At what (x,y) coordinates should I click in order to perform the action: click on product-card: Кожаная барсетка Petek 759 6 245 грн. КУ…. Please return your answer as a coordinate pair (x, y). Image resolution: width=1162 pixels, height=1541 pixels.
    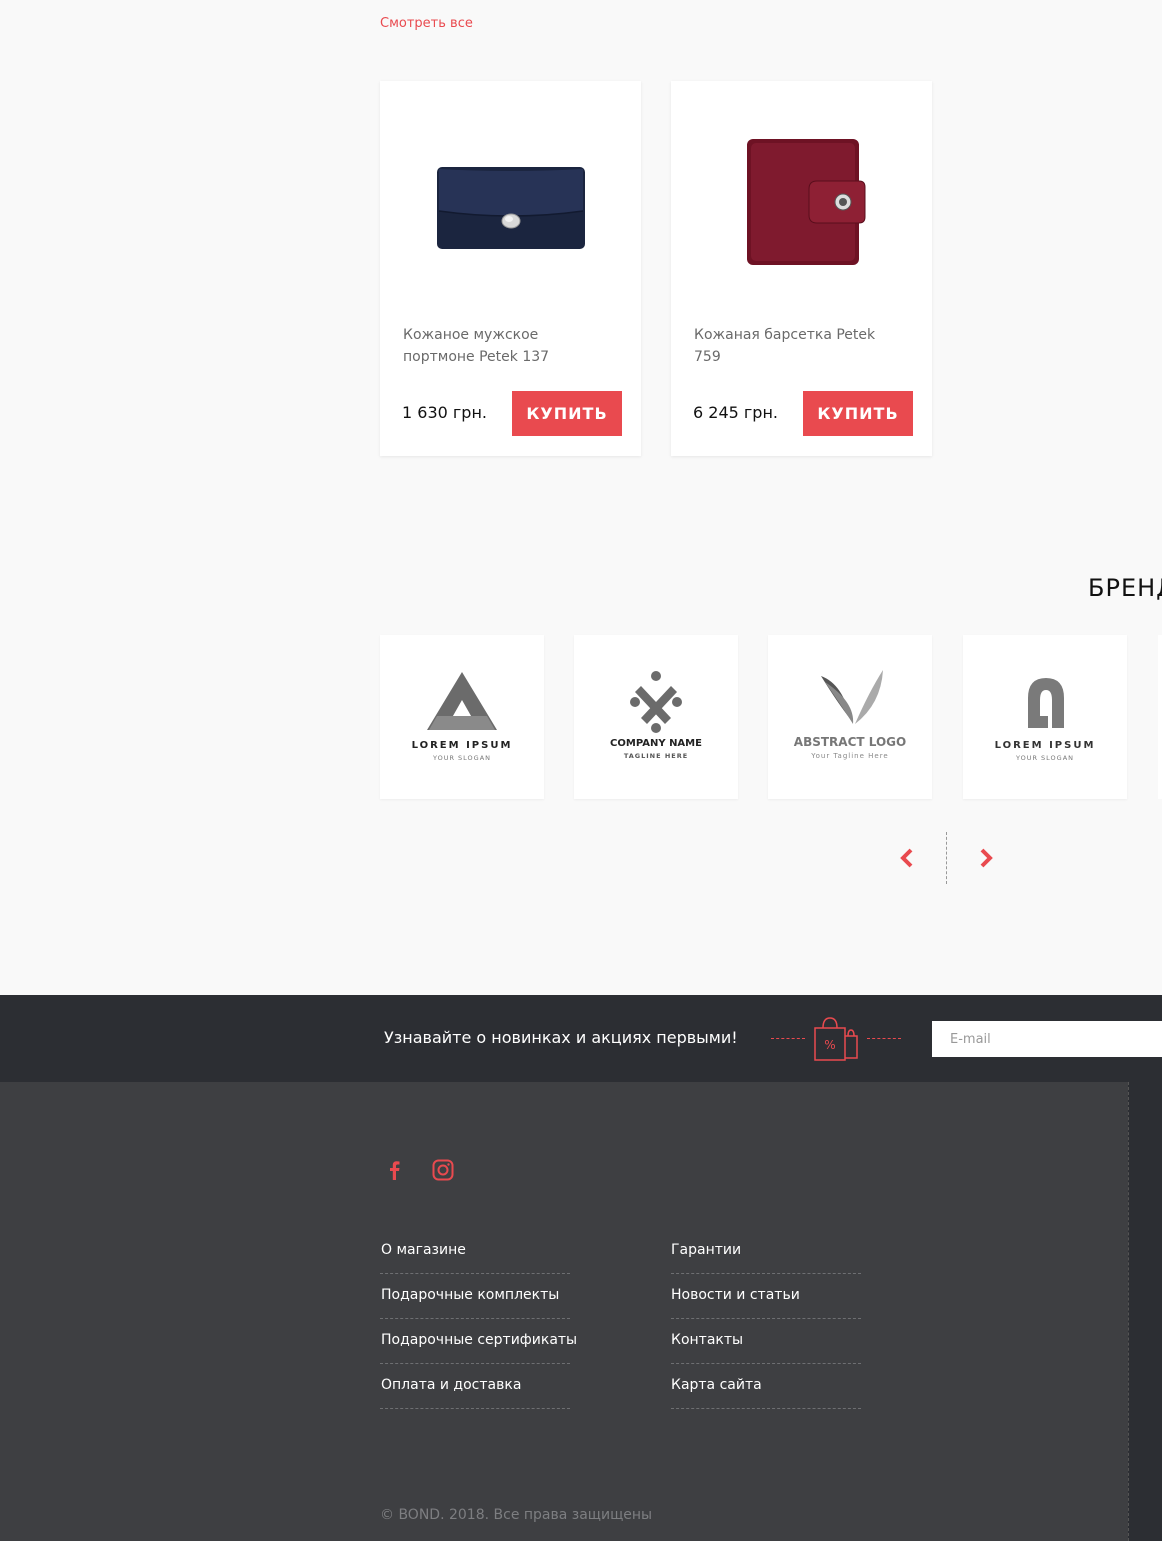
    Looking at the image, I should click on (801, 268).